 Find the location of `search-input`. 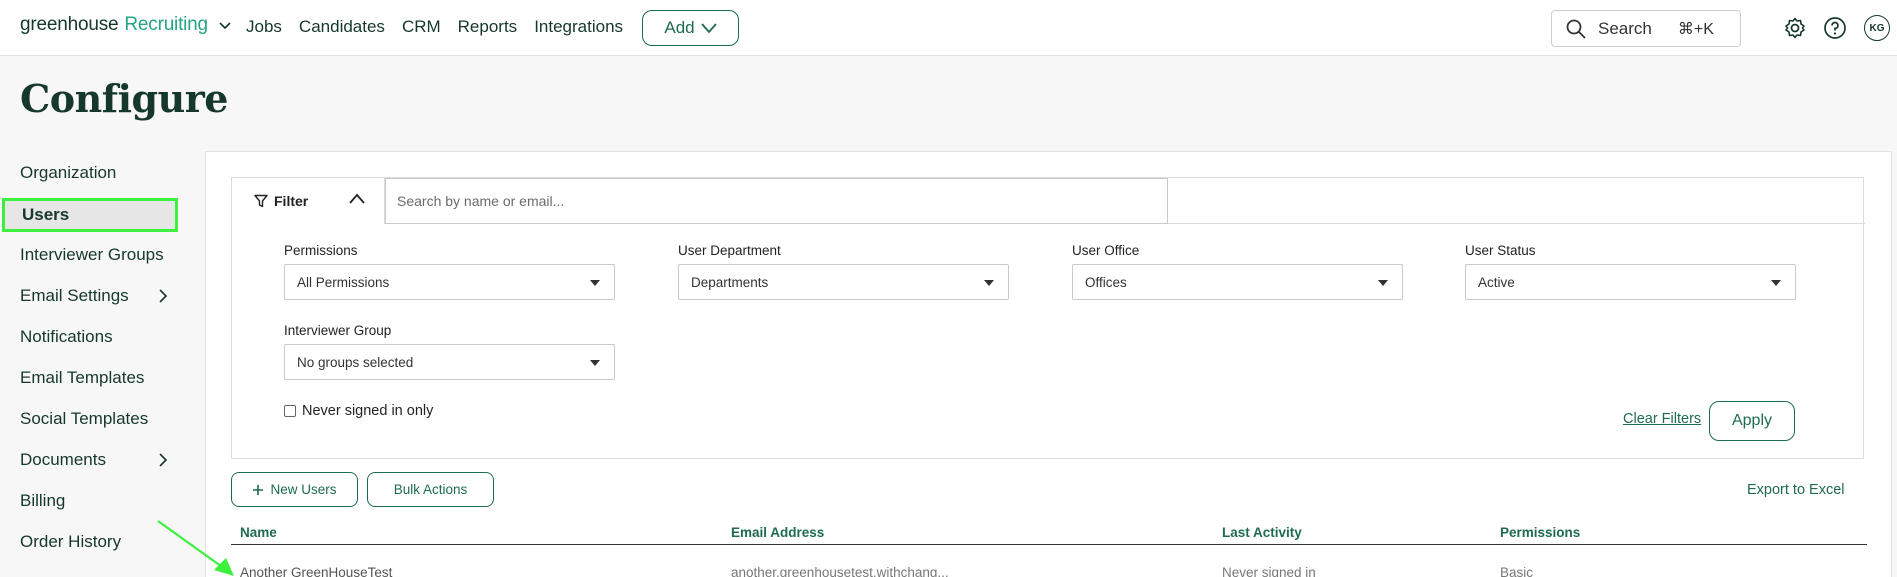

search-input is located at coordinates (776, 201).